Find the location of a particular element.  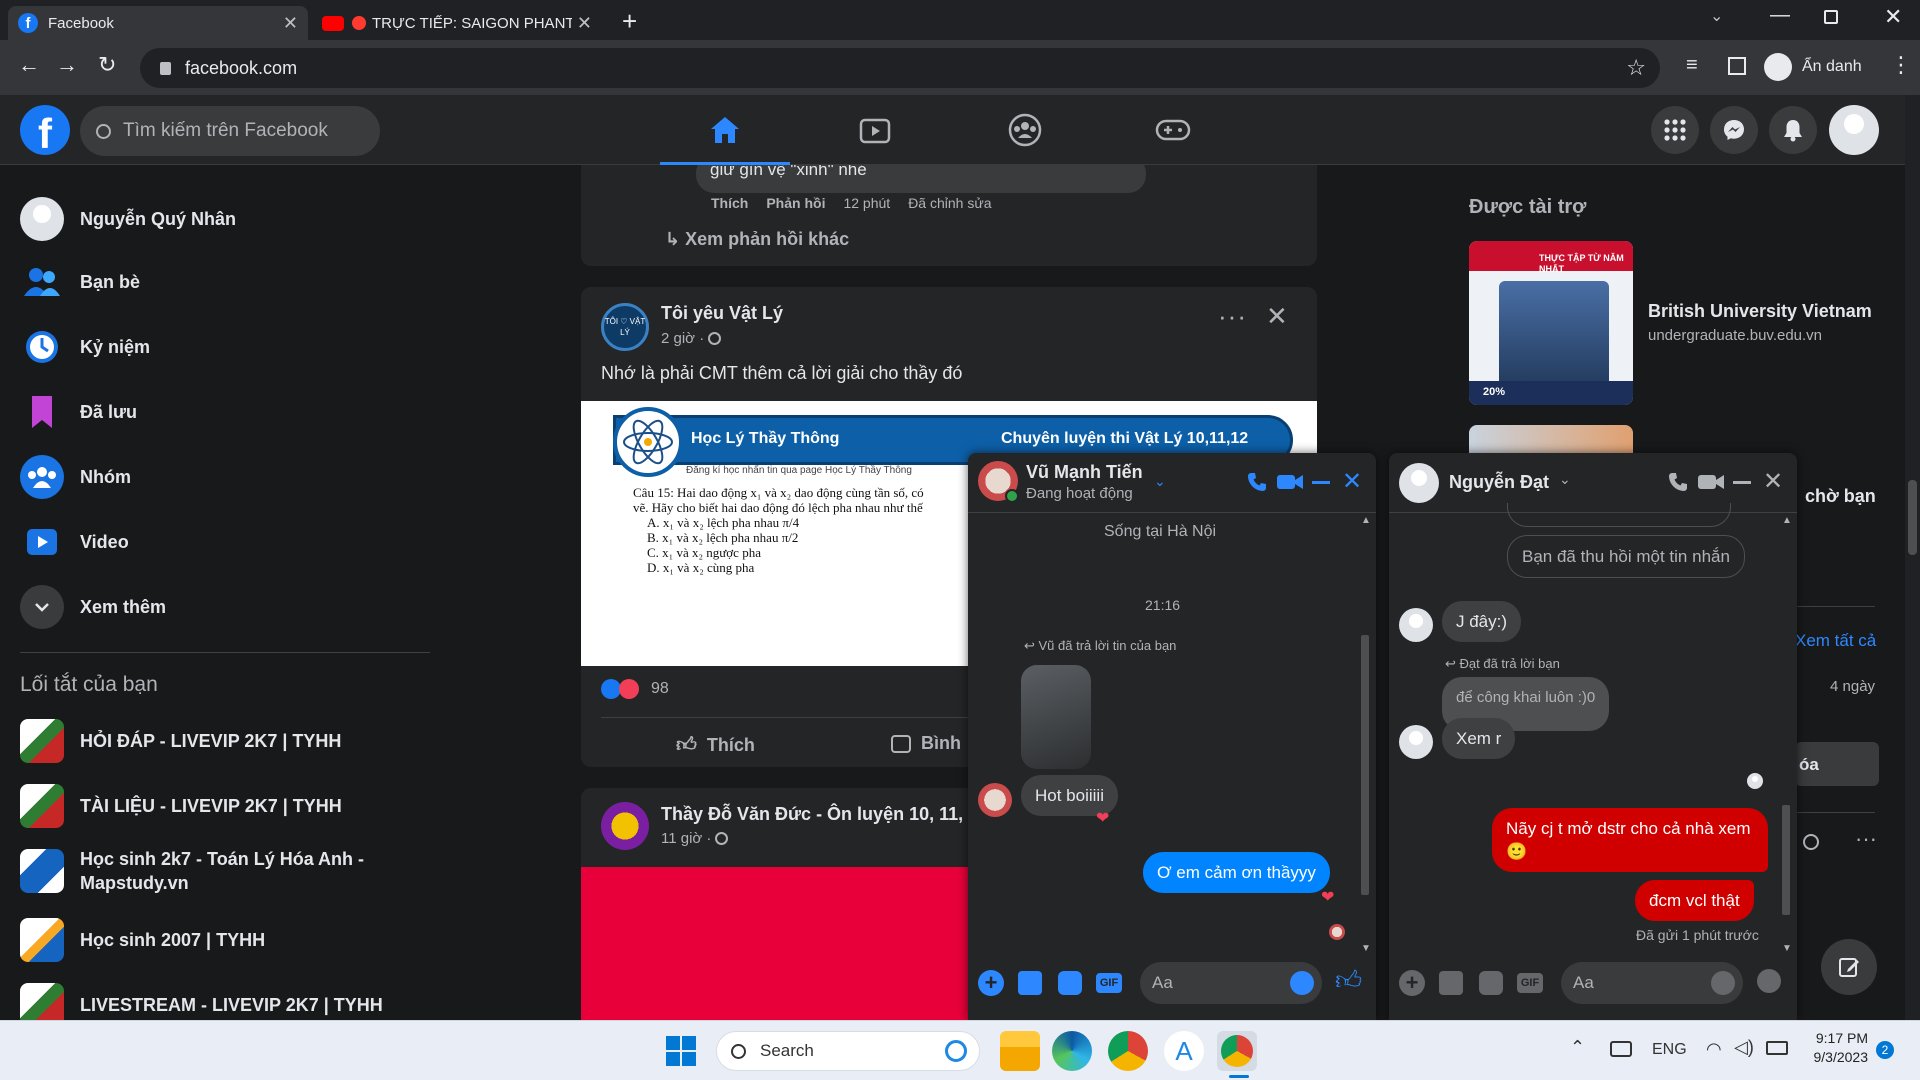

shortcut-item: TÀI LIỆU - LIVEVIP 2K7 | TYHH is located at coordinates (181, 806).